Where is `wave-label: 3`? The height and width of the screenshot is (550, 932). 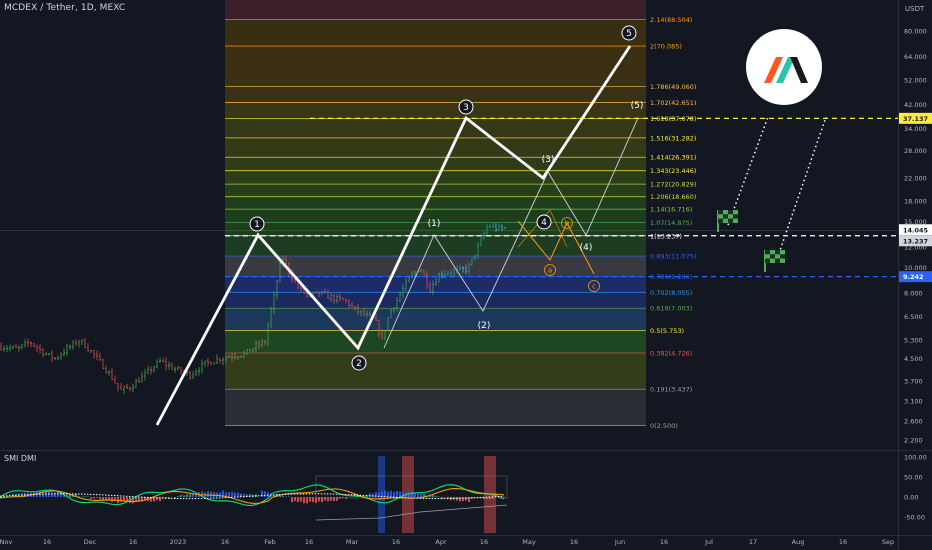
wave-label: 3 is located at coordinates (466, 108).